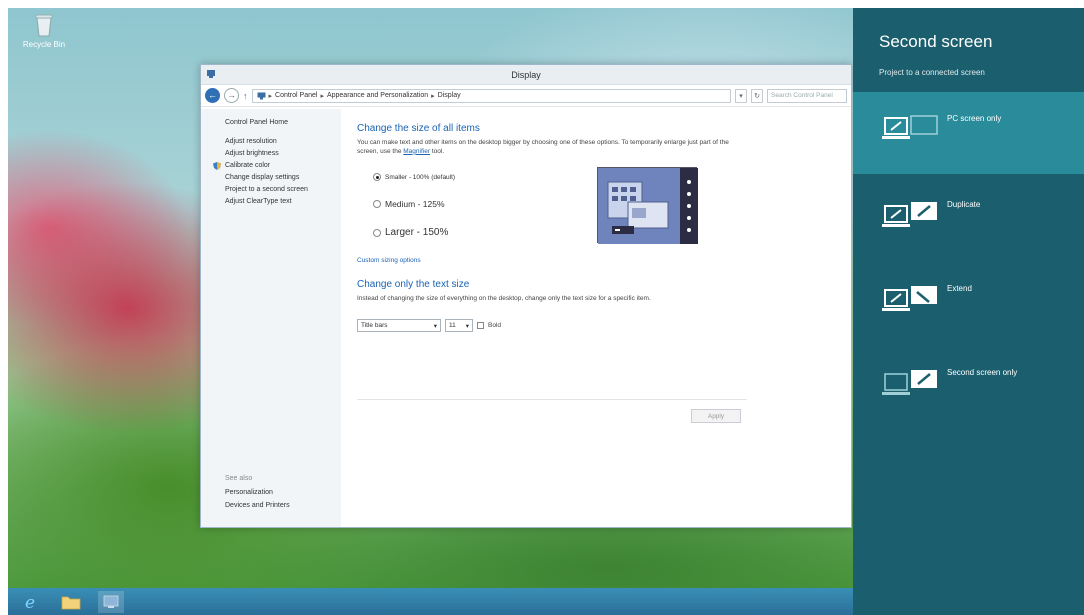 The height and width of the screenshot is (615, 1084). I want to click on adjust-brightness-link: Adjust brightness, so click(283, 153).